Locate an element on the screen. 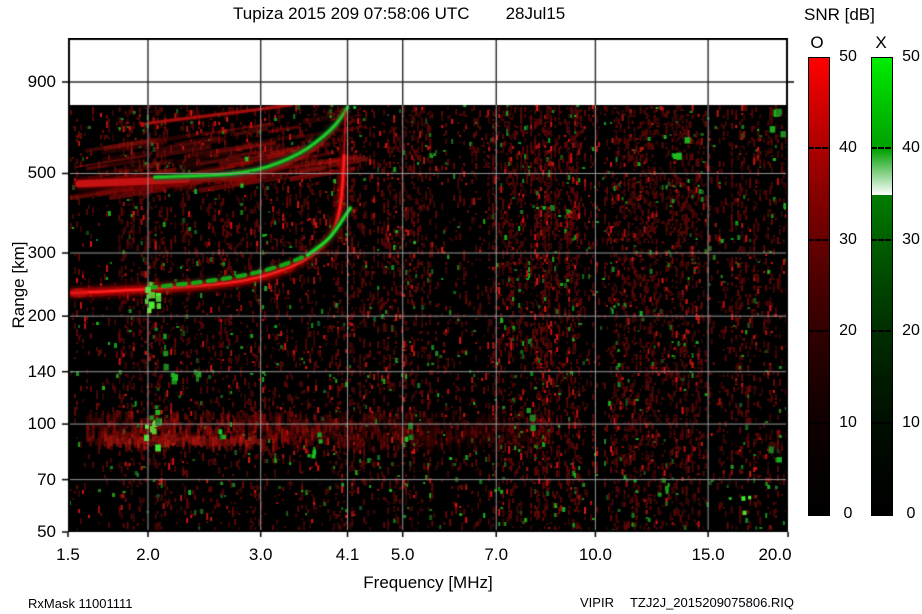 This screenshot has width=922, height=614. colorbar-o-tick-label: 10 is located at coordinates (848, 422).